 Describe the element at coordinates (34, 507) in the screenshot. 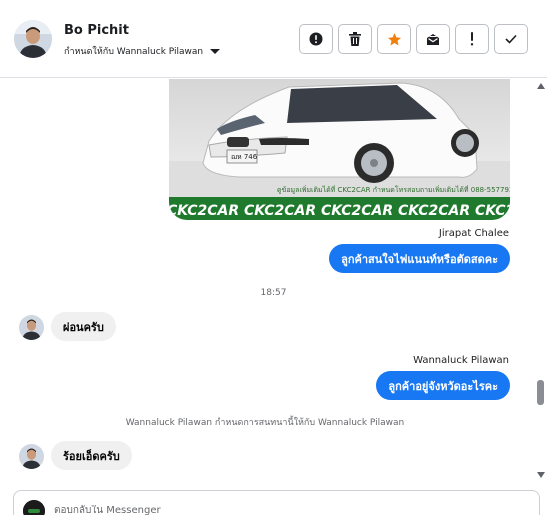

I see `page-avatar-icon` at that location.